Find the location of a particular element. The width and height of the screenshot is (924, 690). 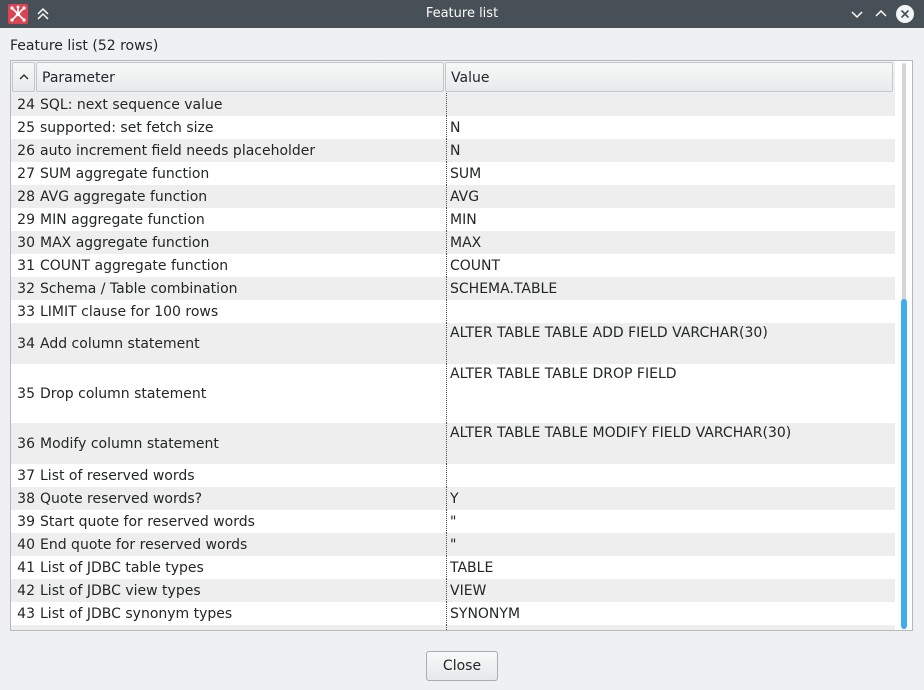

row-number: 37 is located at coordinates (26, 475).